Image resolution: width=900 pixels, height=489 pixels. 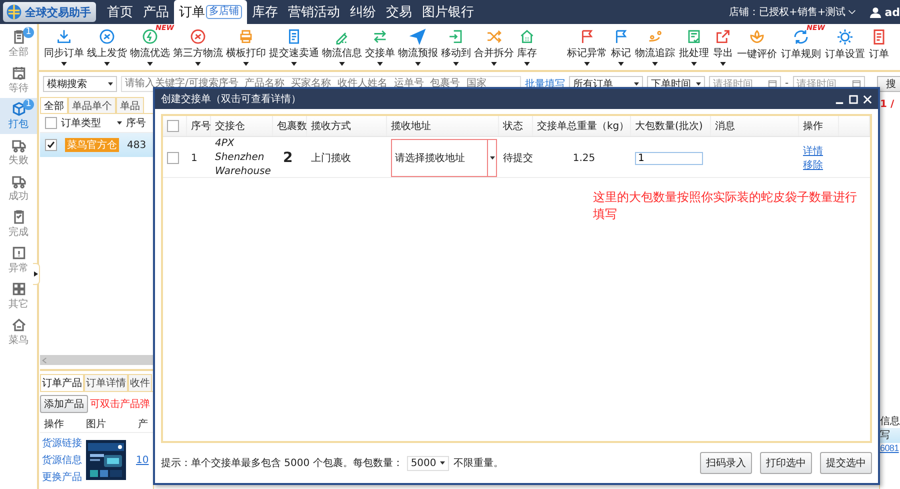 I want to click on annotation-text: 这里的大包数量按照你实际装的蛇皮袋子数量进行填写, so click(x=725, y=206).